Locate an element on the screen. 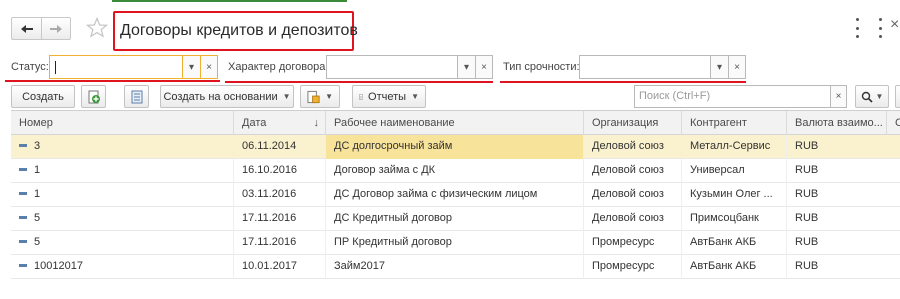 This screenshot has height=299, width=900. active-tab-strip is located at coordinates (229, 2).